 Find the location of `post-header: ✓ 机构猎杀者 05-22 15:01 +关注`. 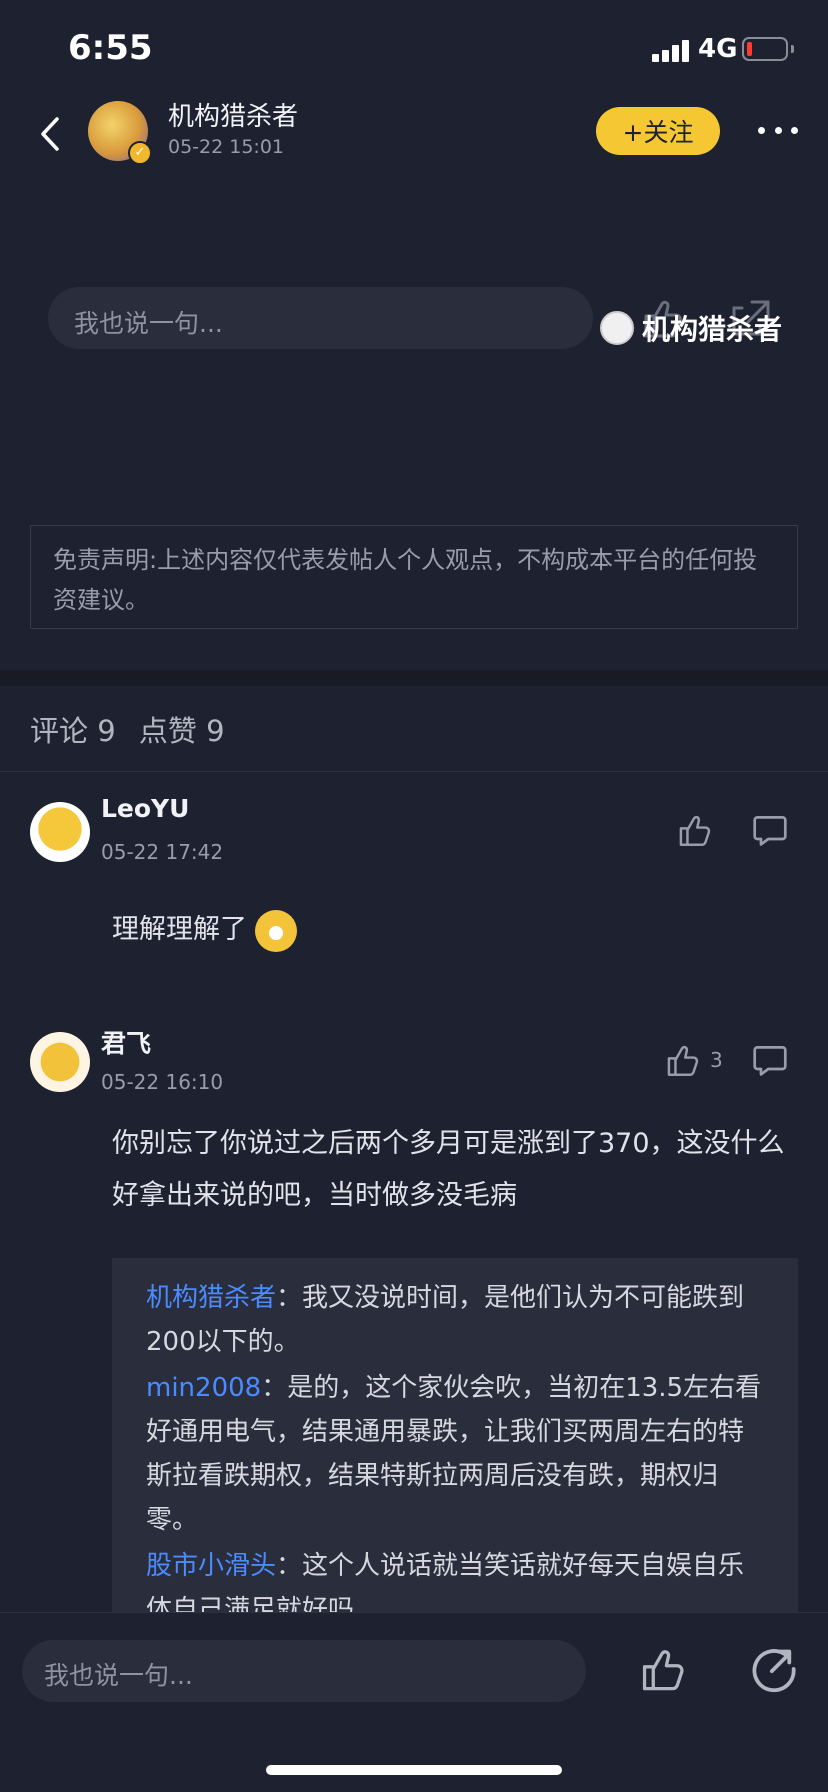

post-header: ✓ 机构猎杀者 05-22 15:01 +关注 is located at coordinates (414, 137).